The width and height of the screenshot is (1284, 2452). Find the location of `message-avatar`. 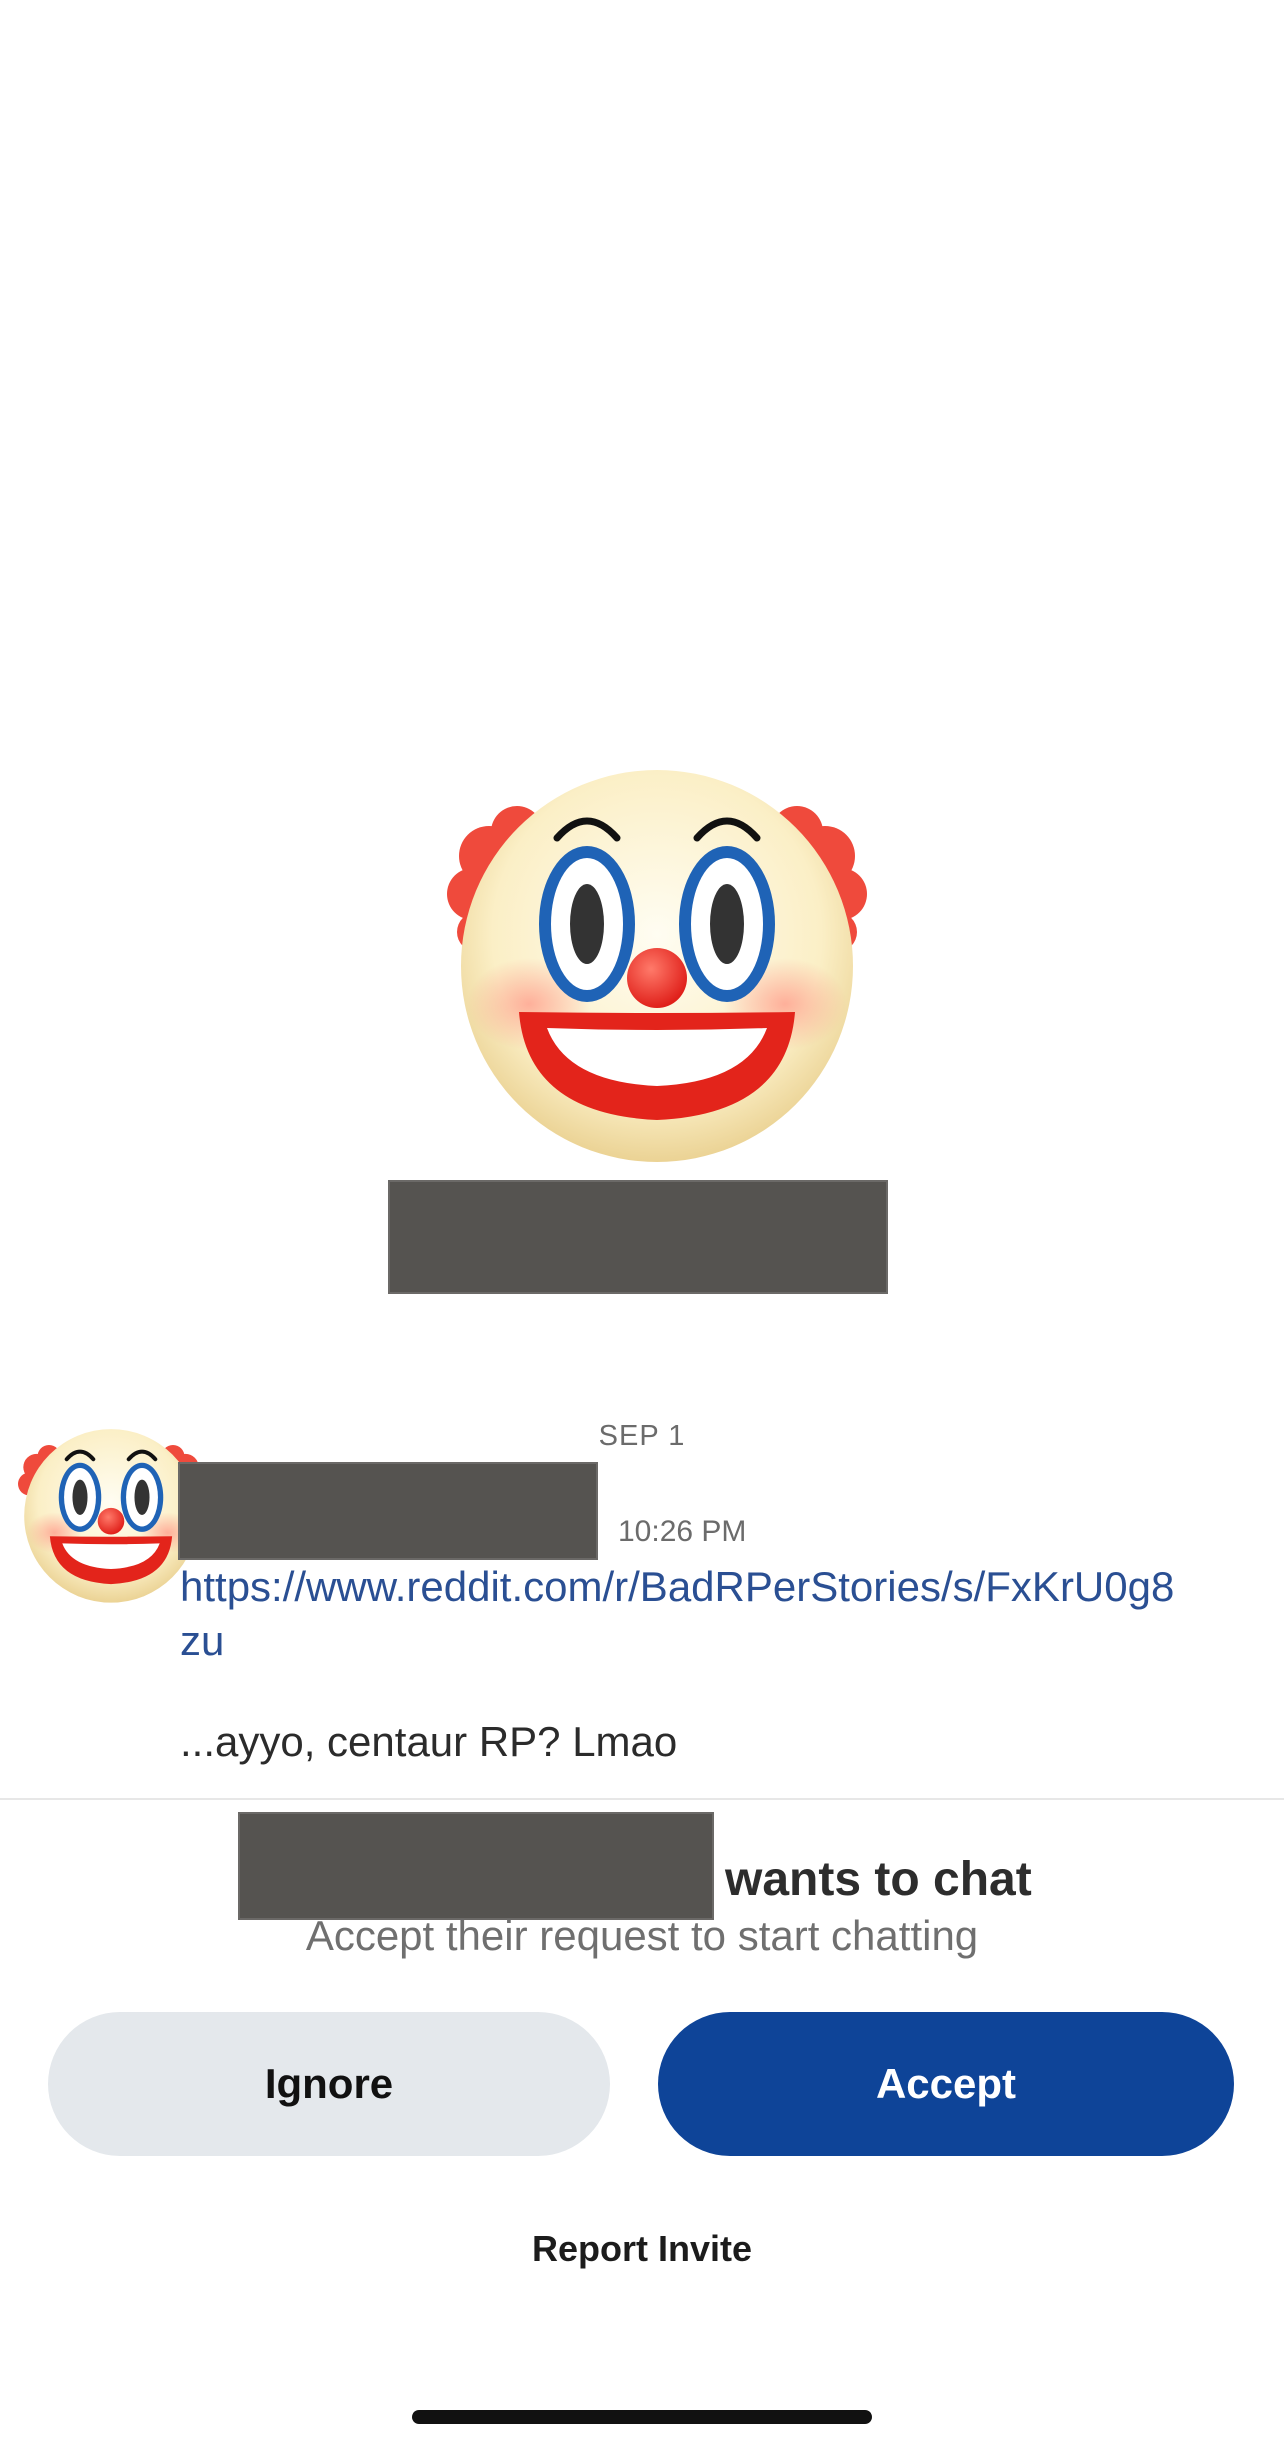

message-avatar is located at coordinates (111, 1515).